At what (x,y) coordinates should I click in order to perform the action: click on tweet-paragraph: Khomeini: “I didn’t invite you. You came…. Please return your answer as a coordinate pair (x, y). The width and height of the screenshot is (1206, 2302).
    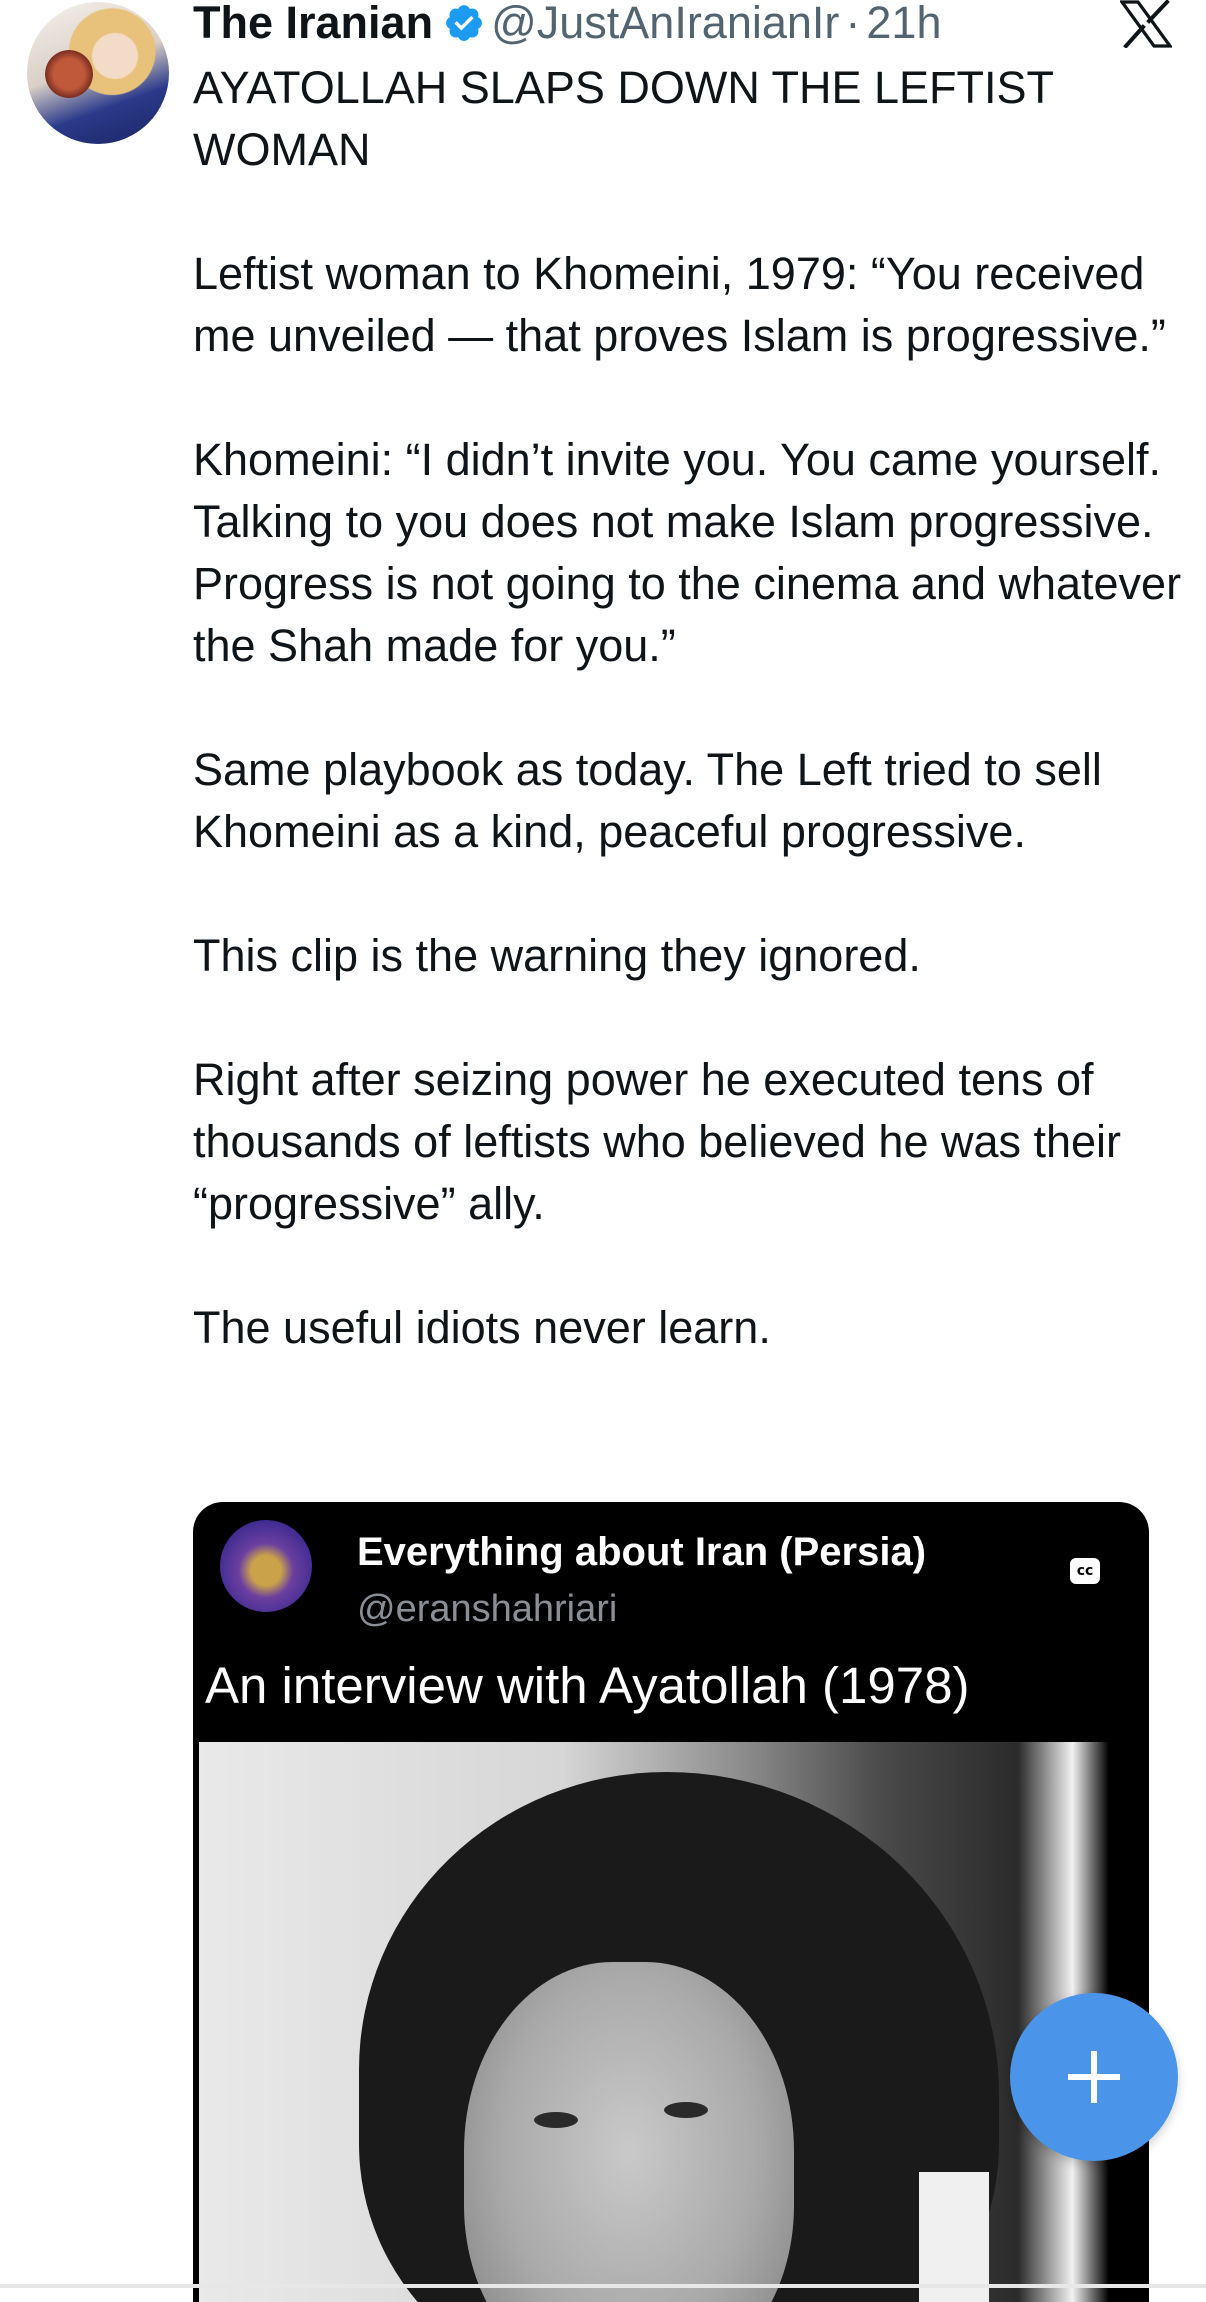
    Looking at the image, I should click on (687, 552).